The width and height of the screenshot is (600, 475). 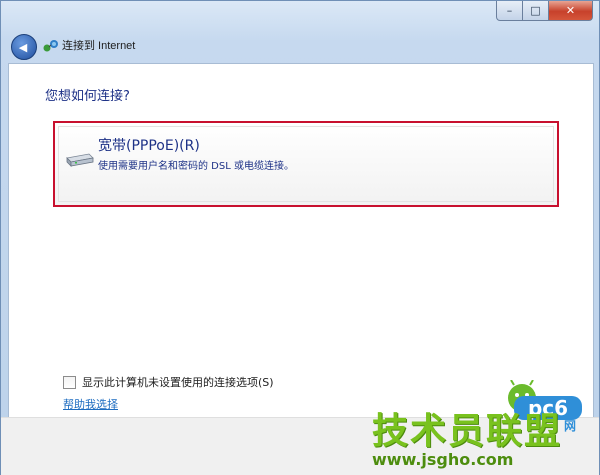 I want to click on network-icon, so click(x=50, y=46).